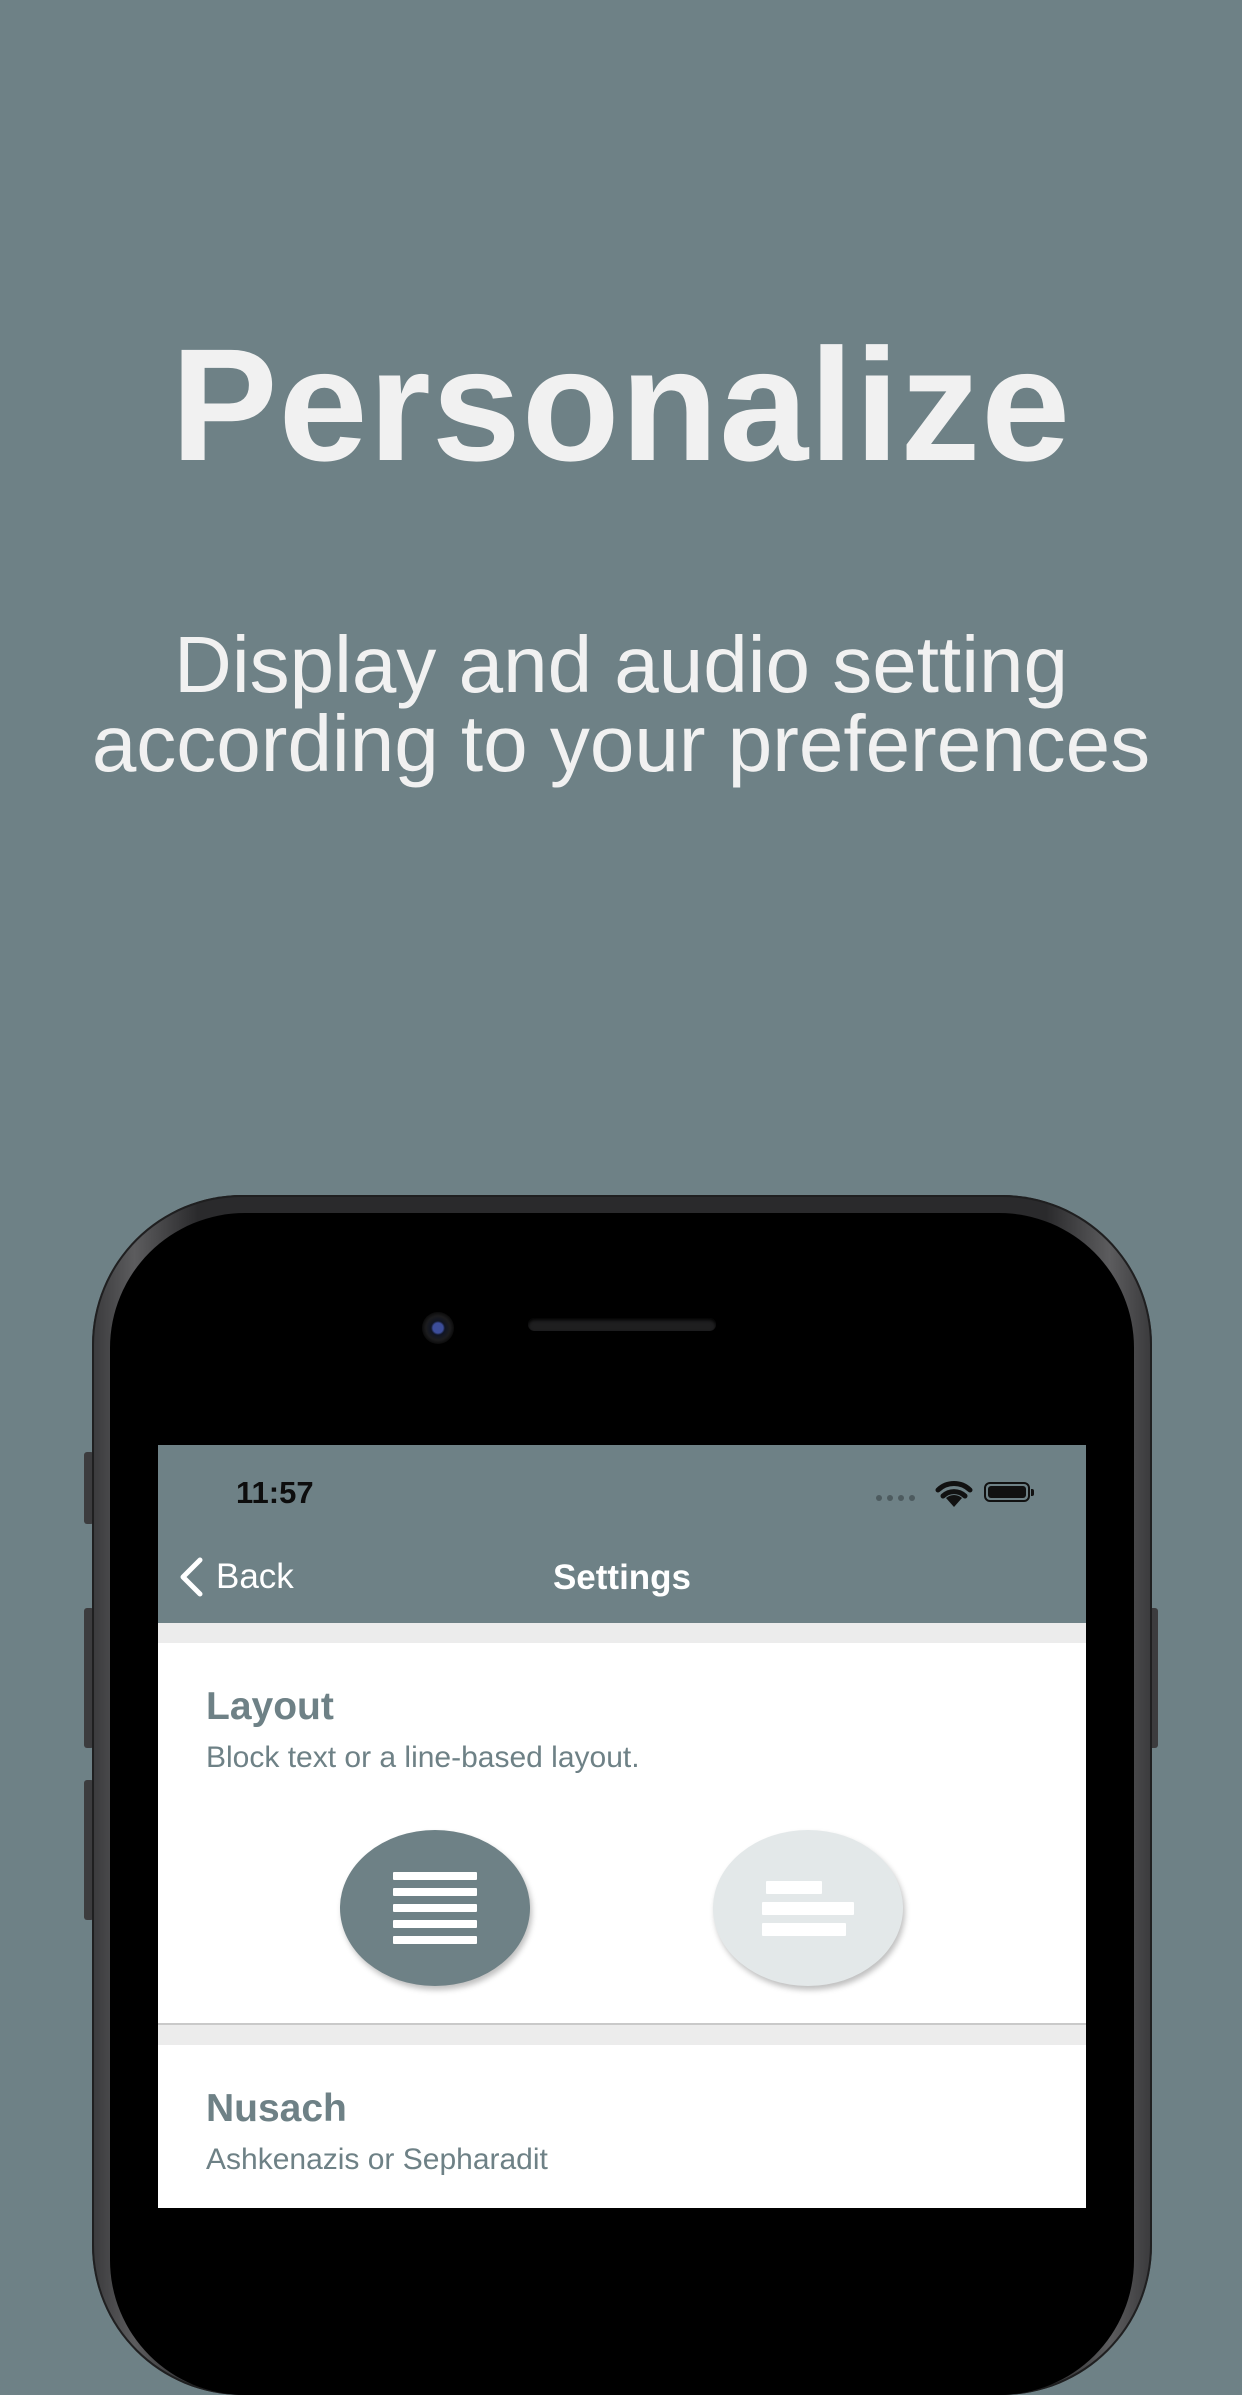  Describe the element at coordinates (621, 743) in the screenshot. I see `promo-subline-line-2: according to your preferences` at that location.